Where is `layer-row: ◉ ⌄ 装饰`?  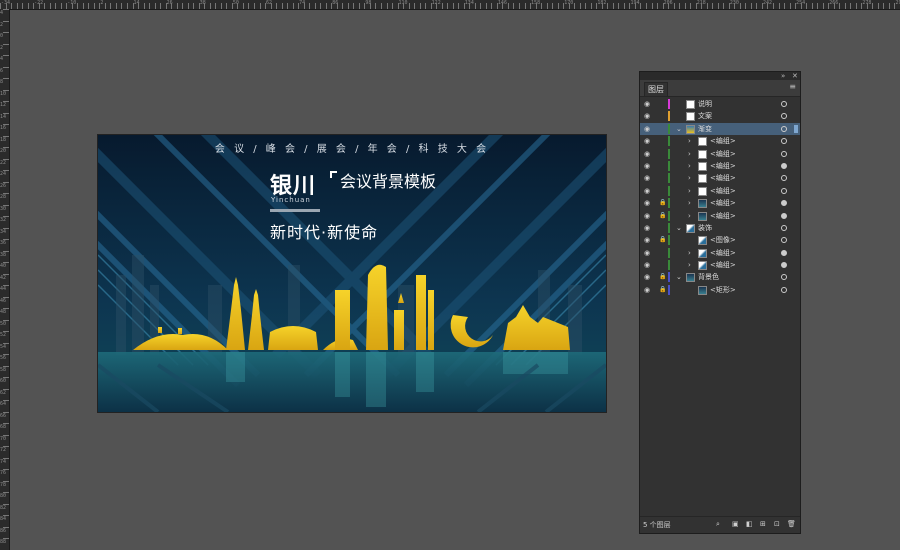
layer-row: ◉ ⌄ 装饰 is located at coordinates (720, 228).